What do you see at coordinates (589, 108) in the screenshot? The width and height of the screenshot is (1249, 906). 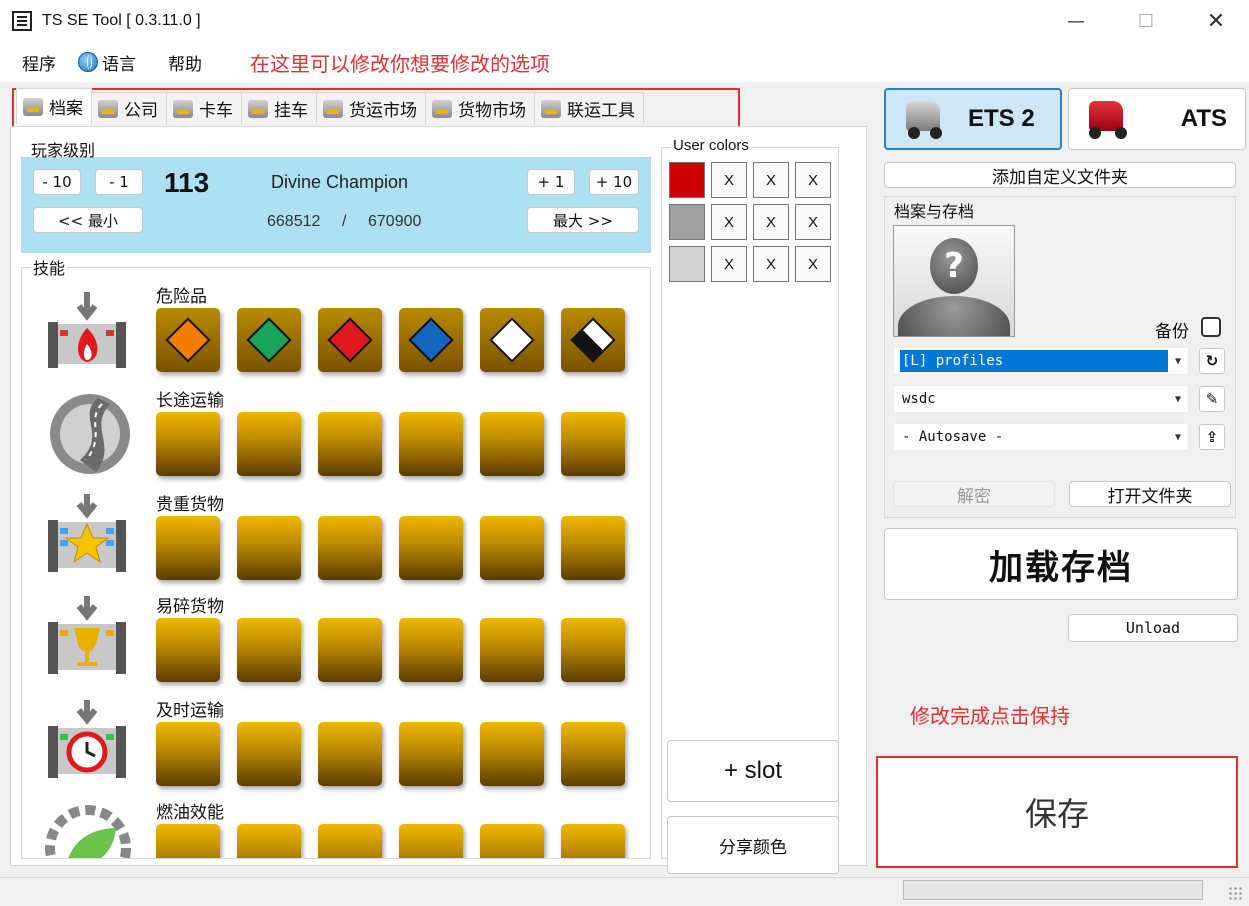 I see `tab-convoy-tools: 联运工具` at bounding box center [589, 108].